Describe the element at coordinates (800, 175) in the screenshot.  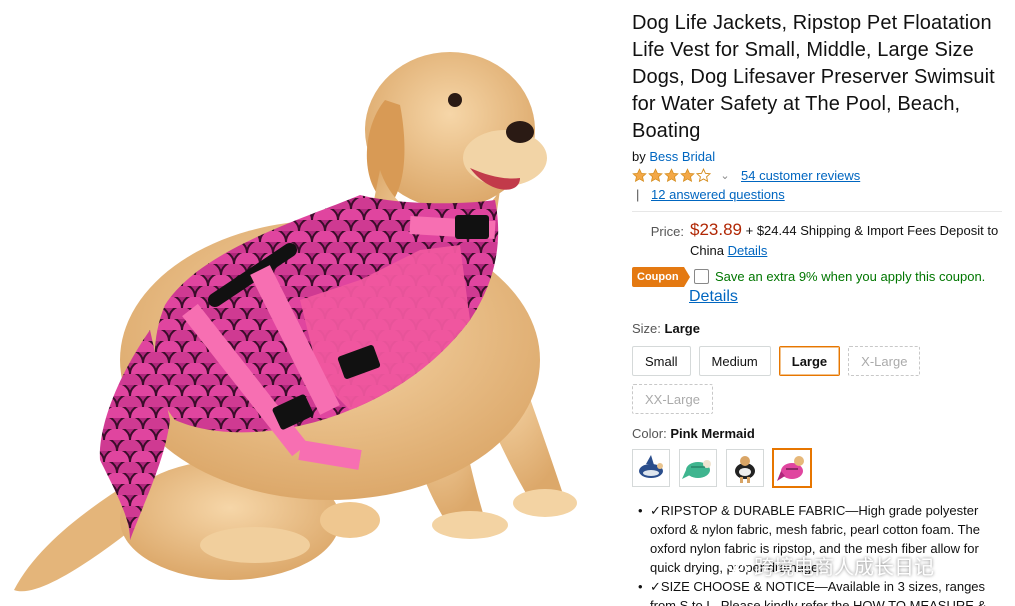
I see `customer-reviews-link: 54 customer reviews` at that location.